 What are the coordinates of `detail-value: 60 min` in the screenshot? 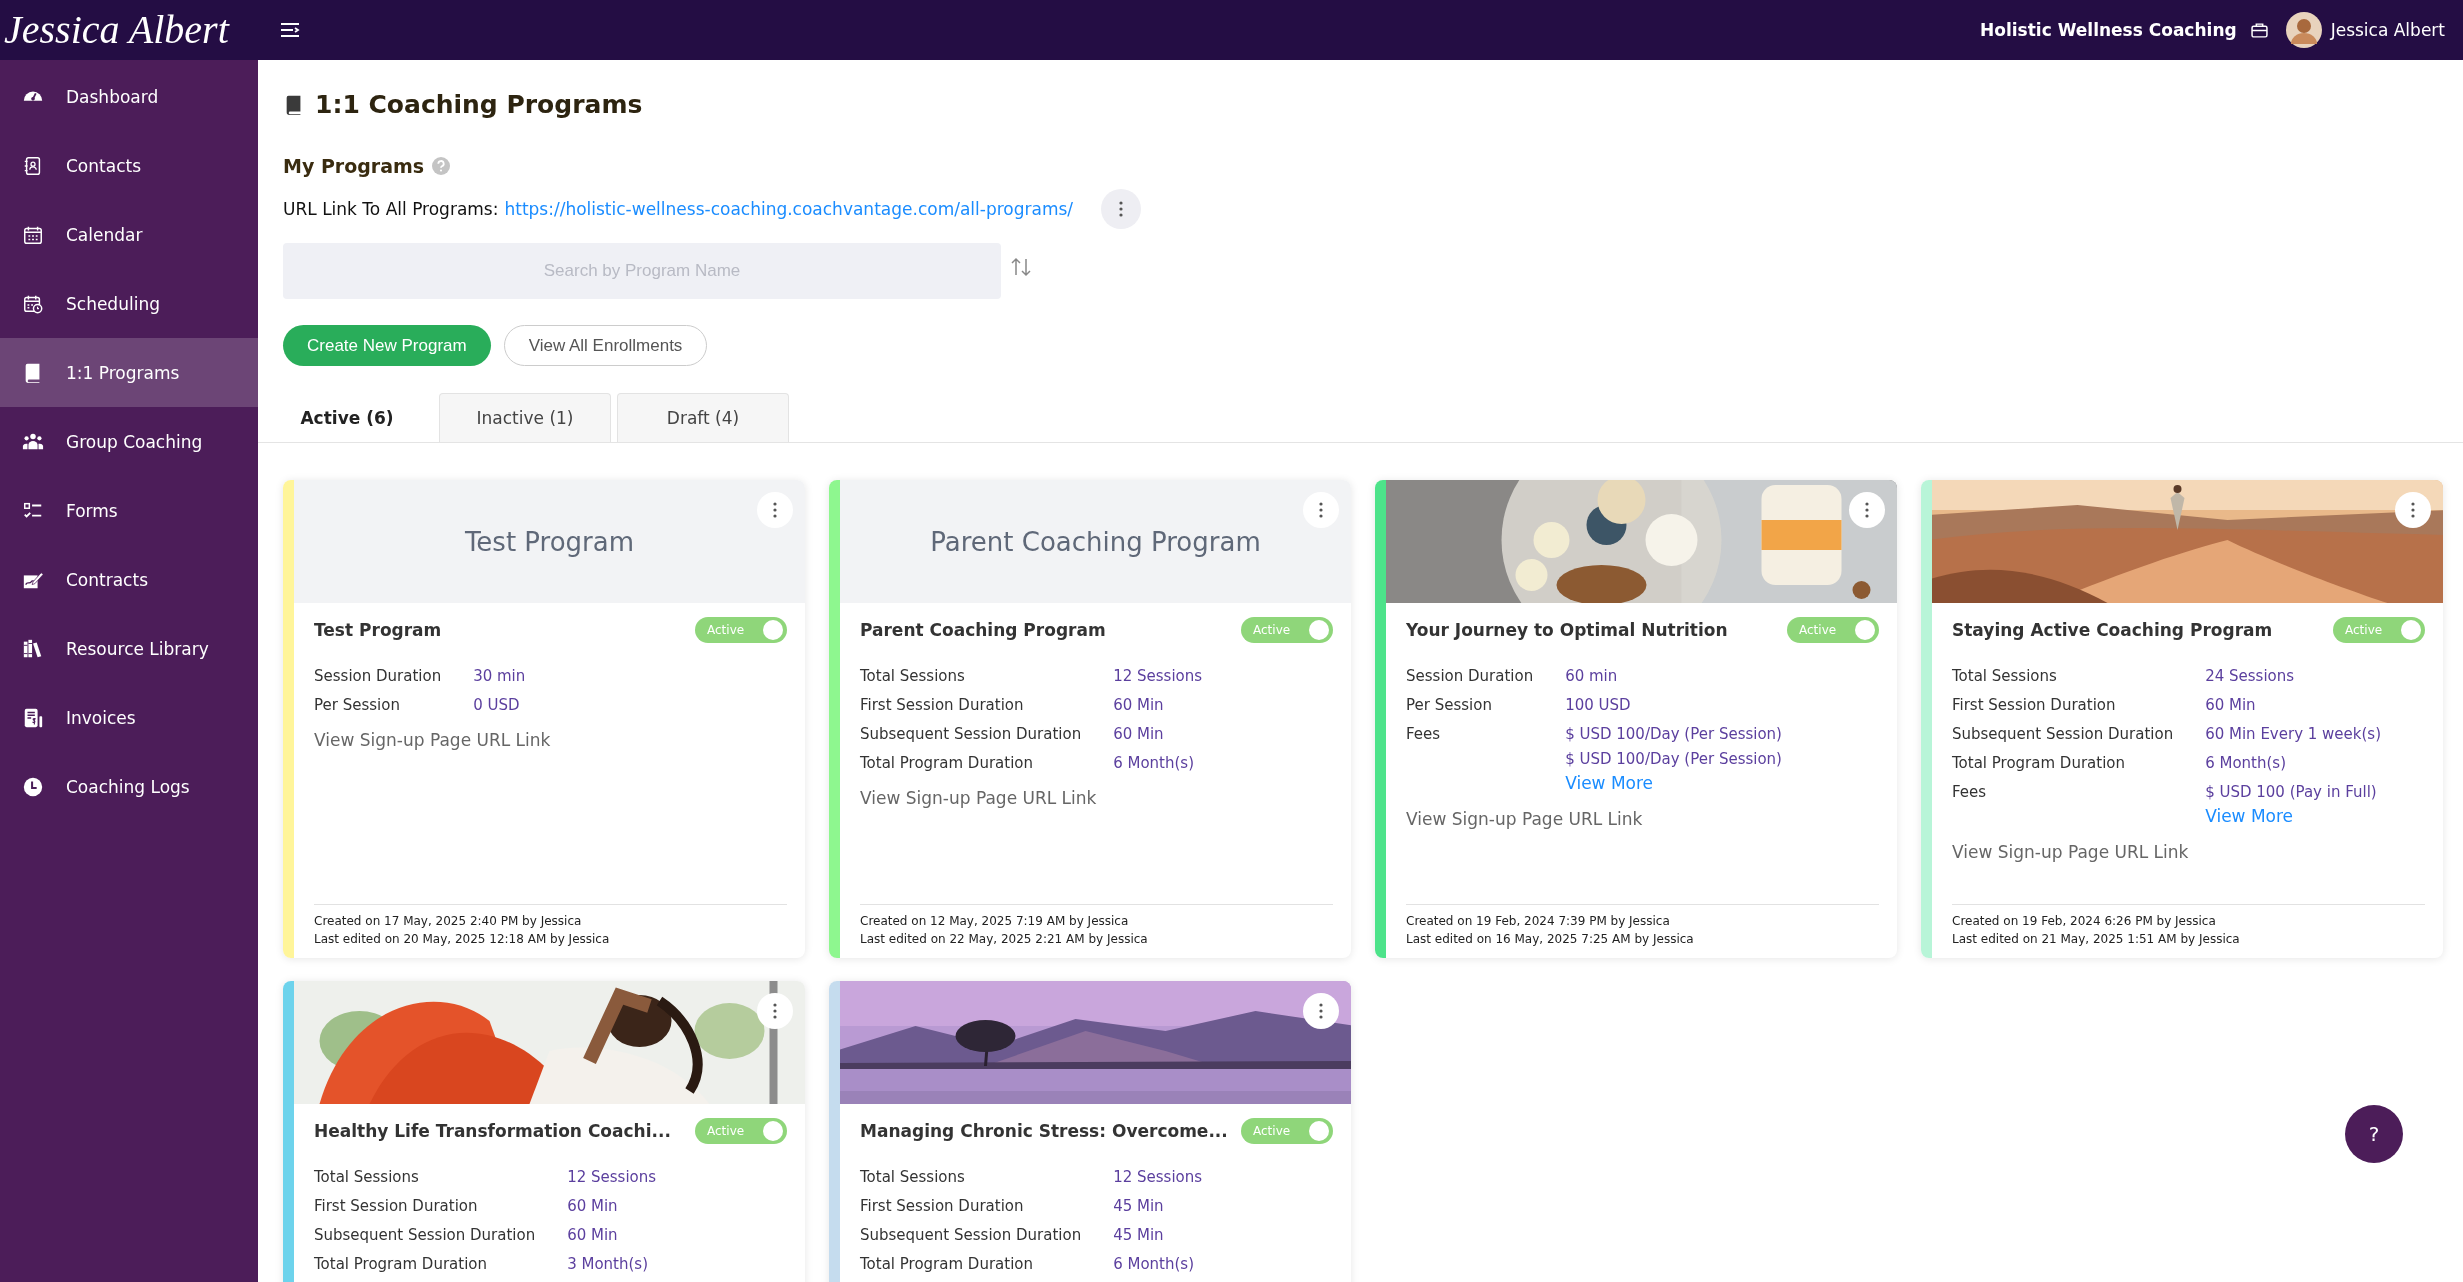 It's located at (1592, 676).